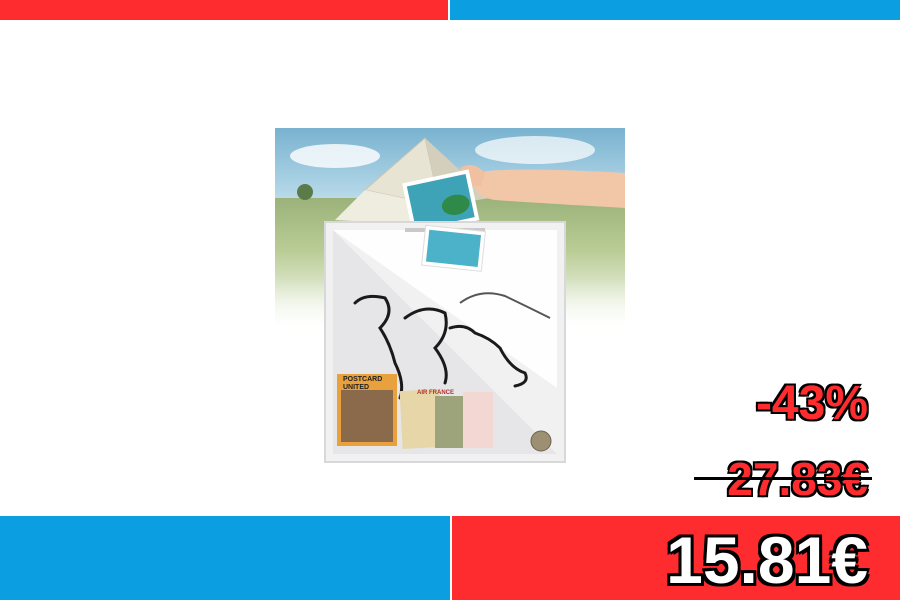 The height and width of the screenshot is (600, 900). What do you see at coordinates (783, 478) in the screenshot?
I see `old-price-strikethrough` at bounding box center [783, 478].